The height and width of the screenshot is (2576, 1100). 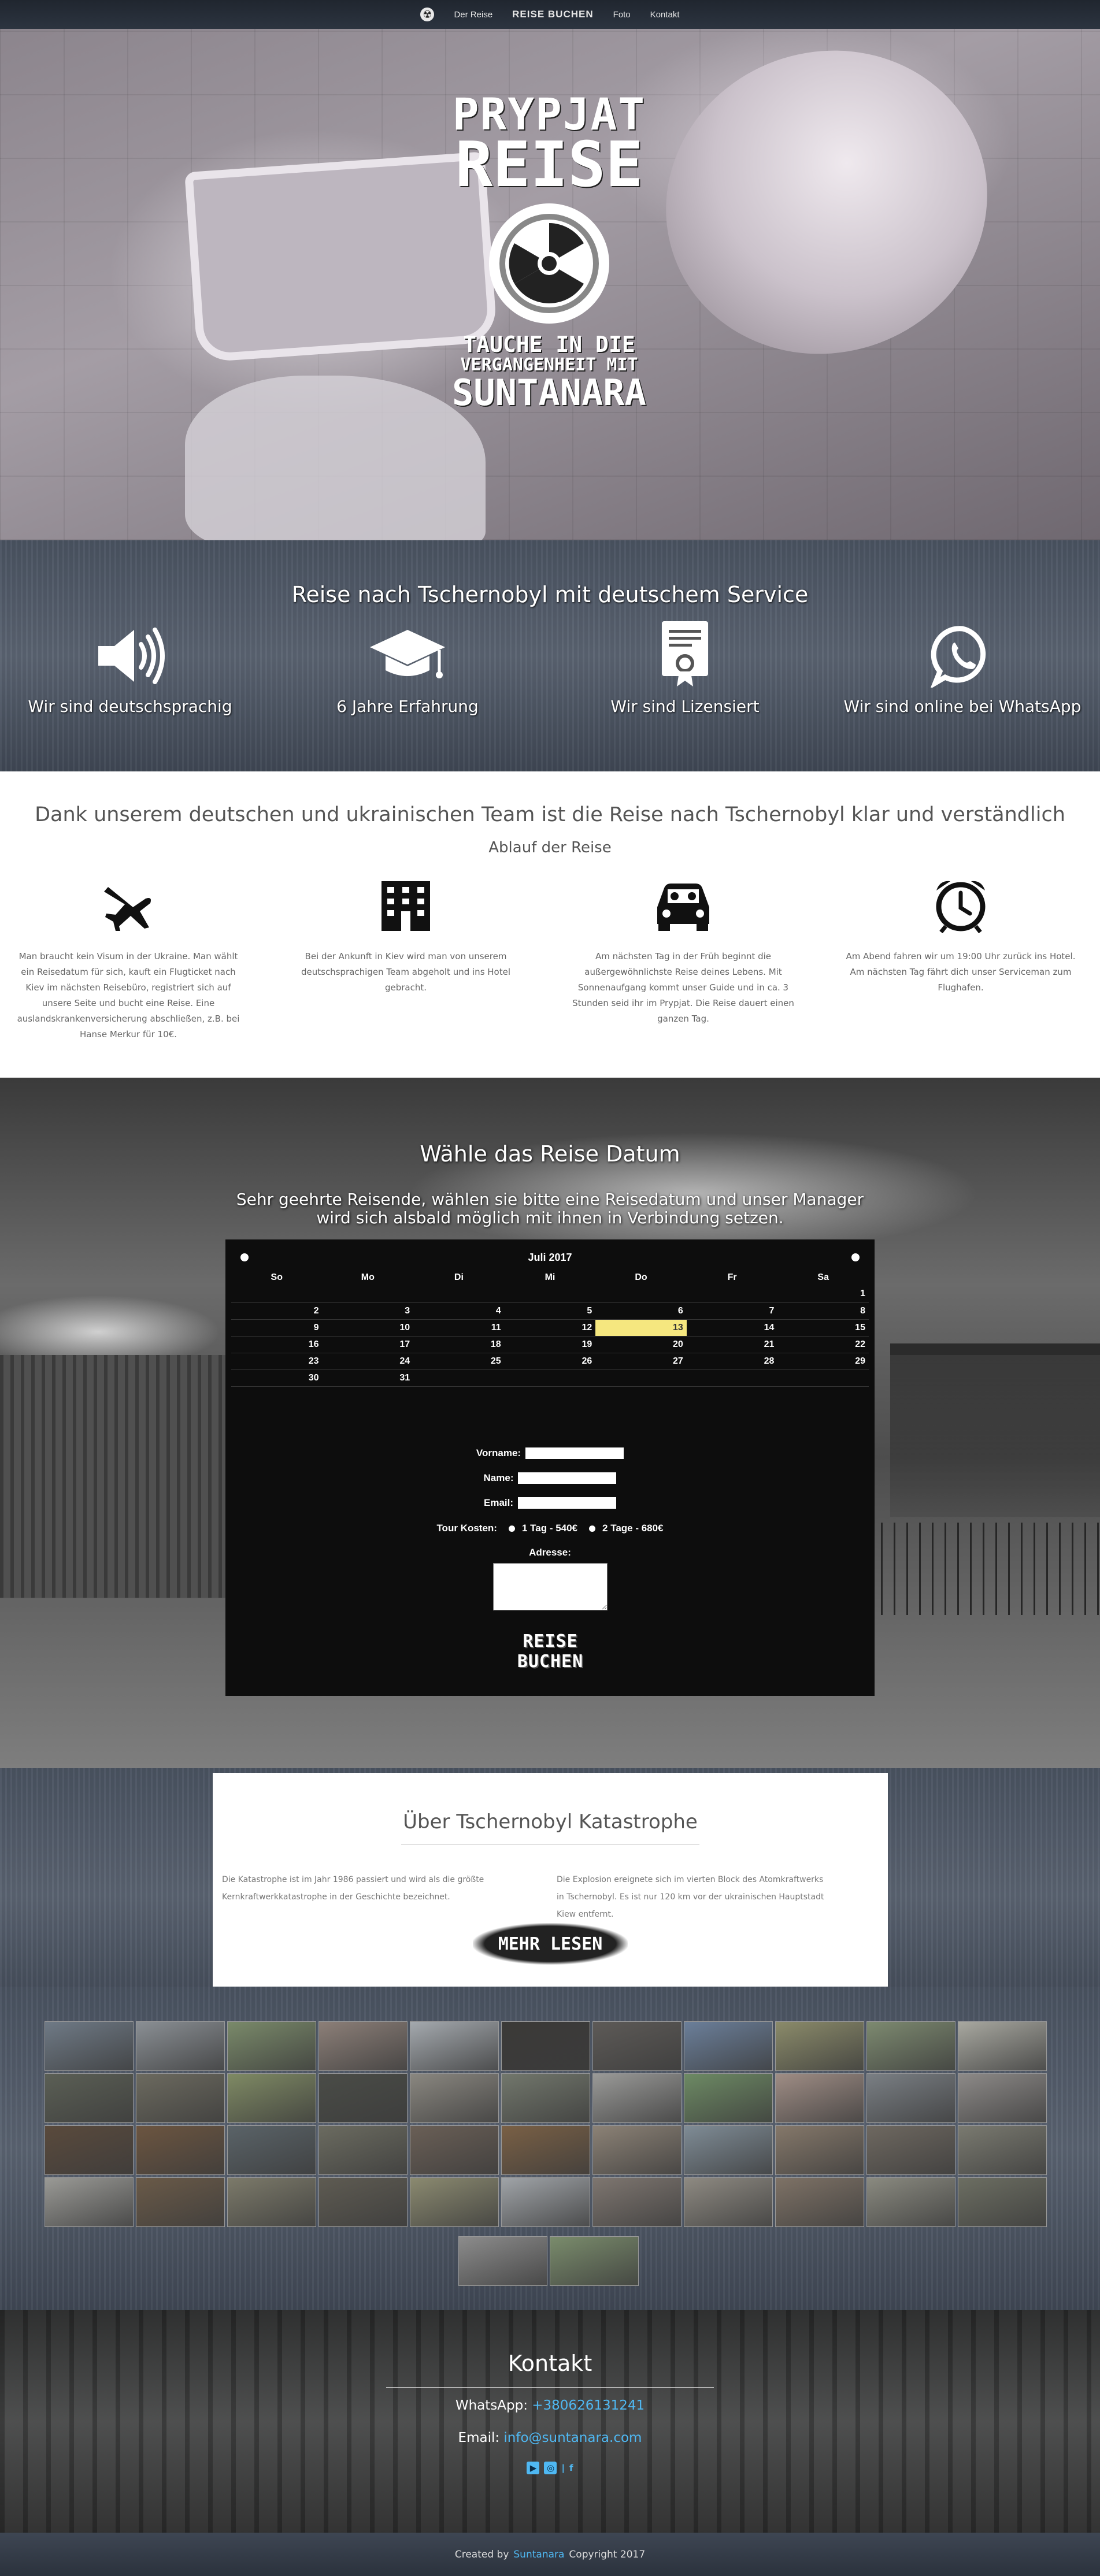 I want to click on calendar-day: 29, so click(x=823, y=1362).